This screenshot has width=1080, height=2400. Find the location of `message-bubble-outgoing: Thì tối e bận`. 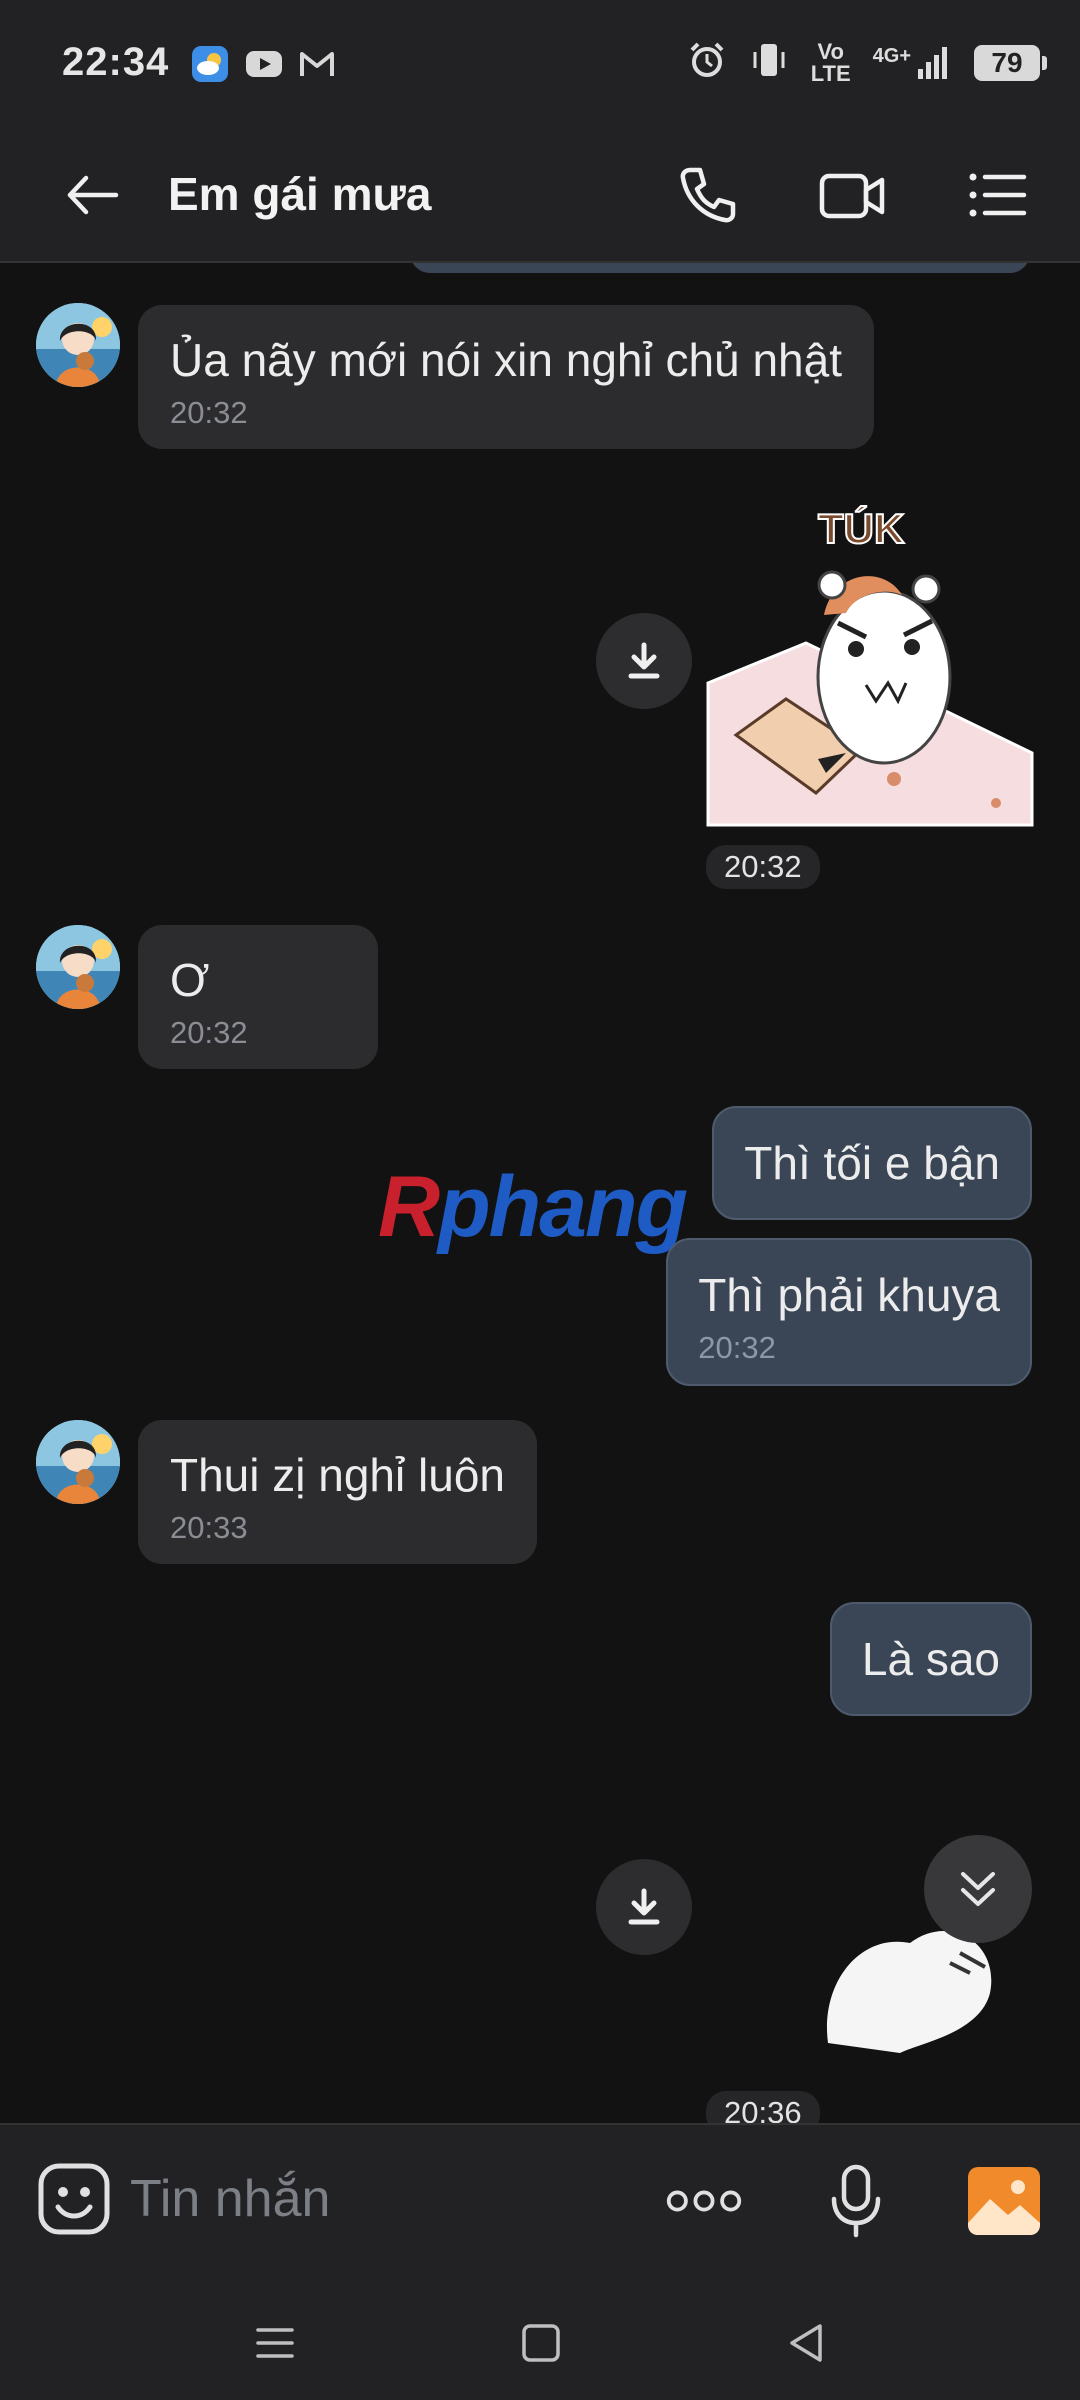

message-bubble-outgoing: Thì tối e bận is located at coordinates (872, 1163).